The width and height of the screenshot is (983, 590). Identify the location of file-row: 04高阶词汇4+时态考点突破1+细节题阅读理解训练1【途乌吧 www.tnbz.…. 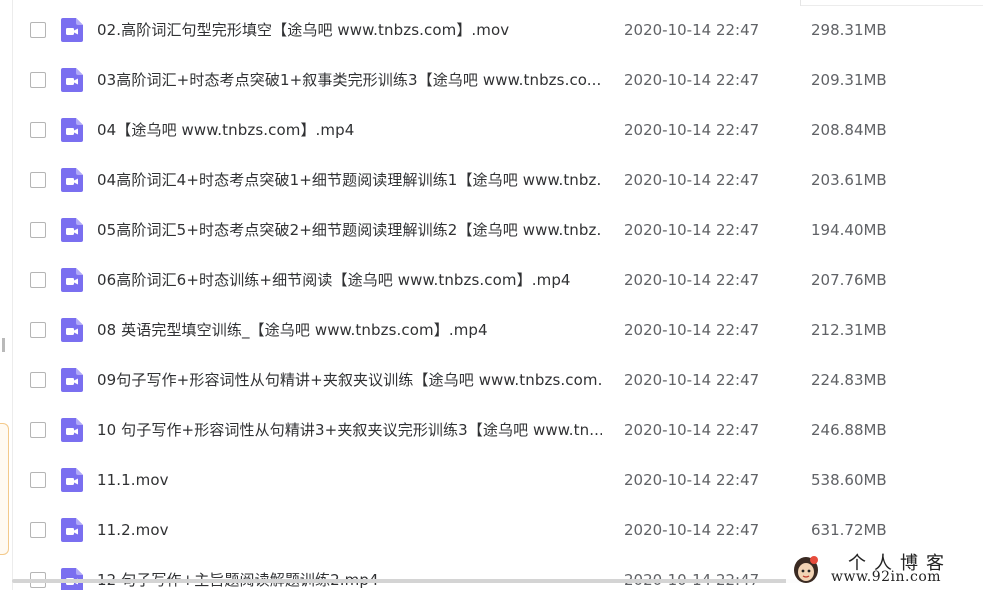
(498, 180).